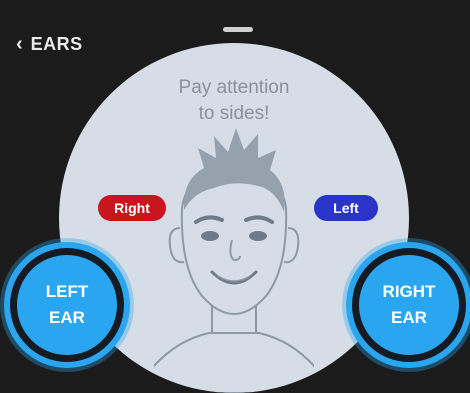 Image resolution: width=470 pixels, height=393 pixels. Describe the element at coordinates (67, 317) in the screenshot. I see `left-ear-label-line2: EAR` at that location.